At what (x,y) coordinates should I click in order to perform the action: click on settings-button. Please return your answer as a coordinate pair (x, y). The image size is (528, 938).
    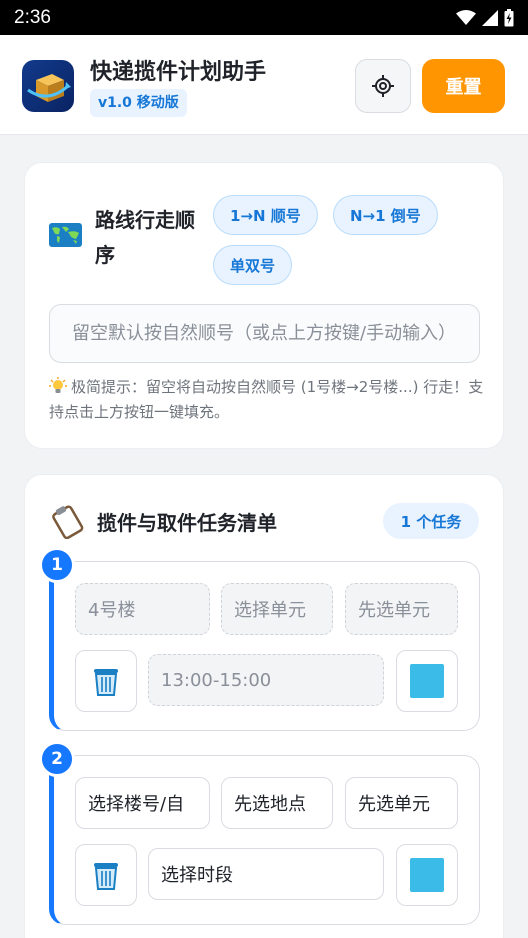
    Looking at the image, I should click on (383, 86).